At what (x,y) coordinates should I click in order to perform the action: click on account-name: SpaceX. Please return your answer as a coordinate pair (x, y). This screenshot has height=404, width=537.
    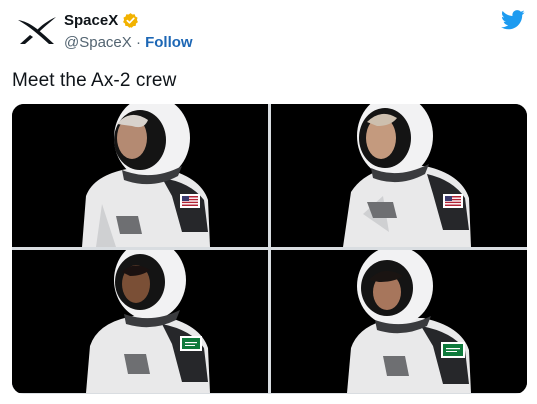
    Looking at the image, I should click on (91, 20).